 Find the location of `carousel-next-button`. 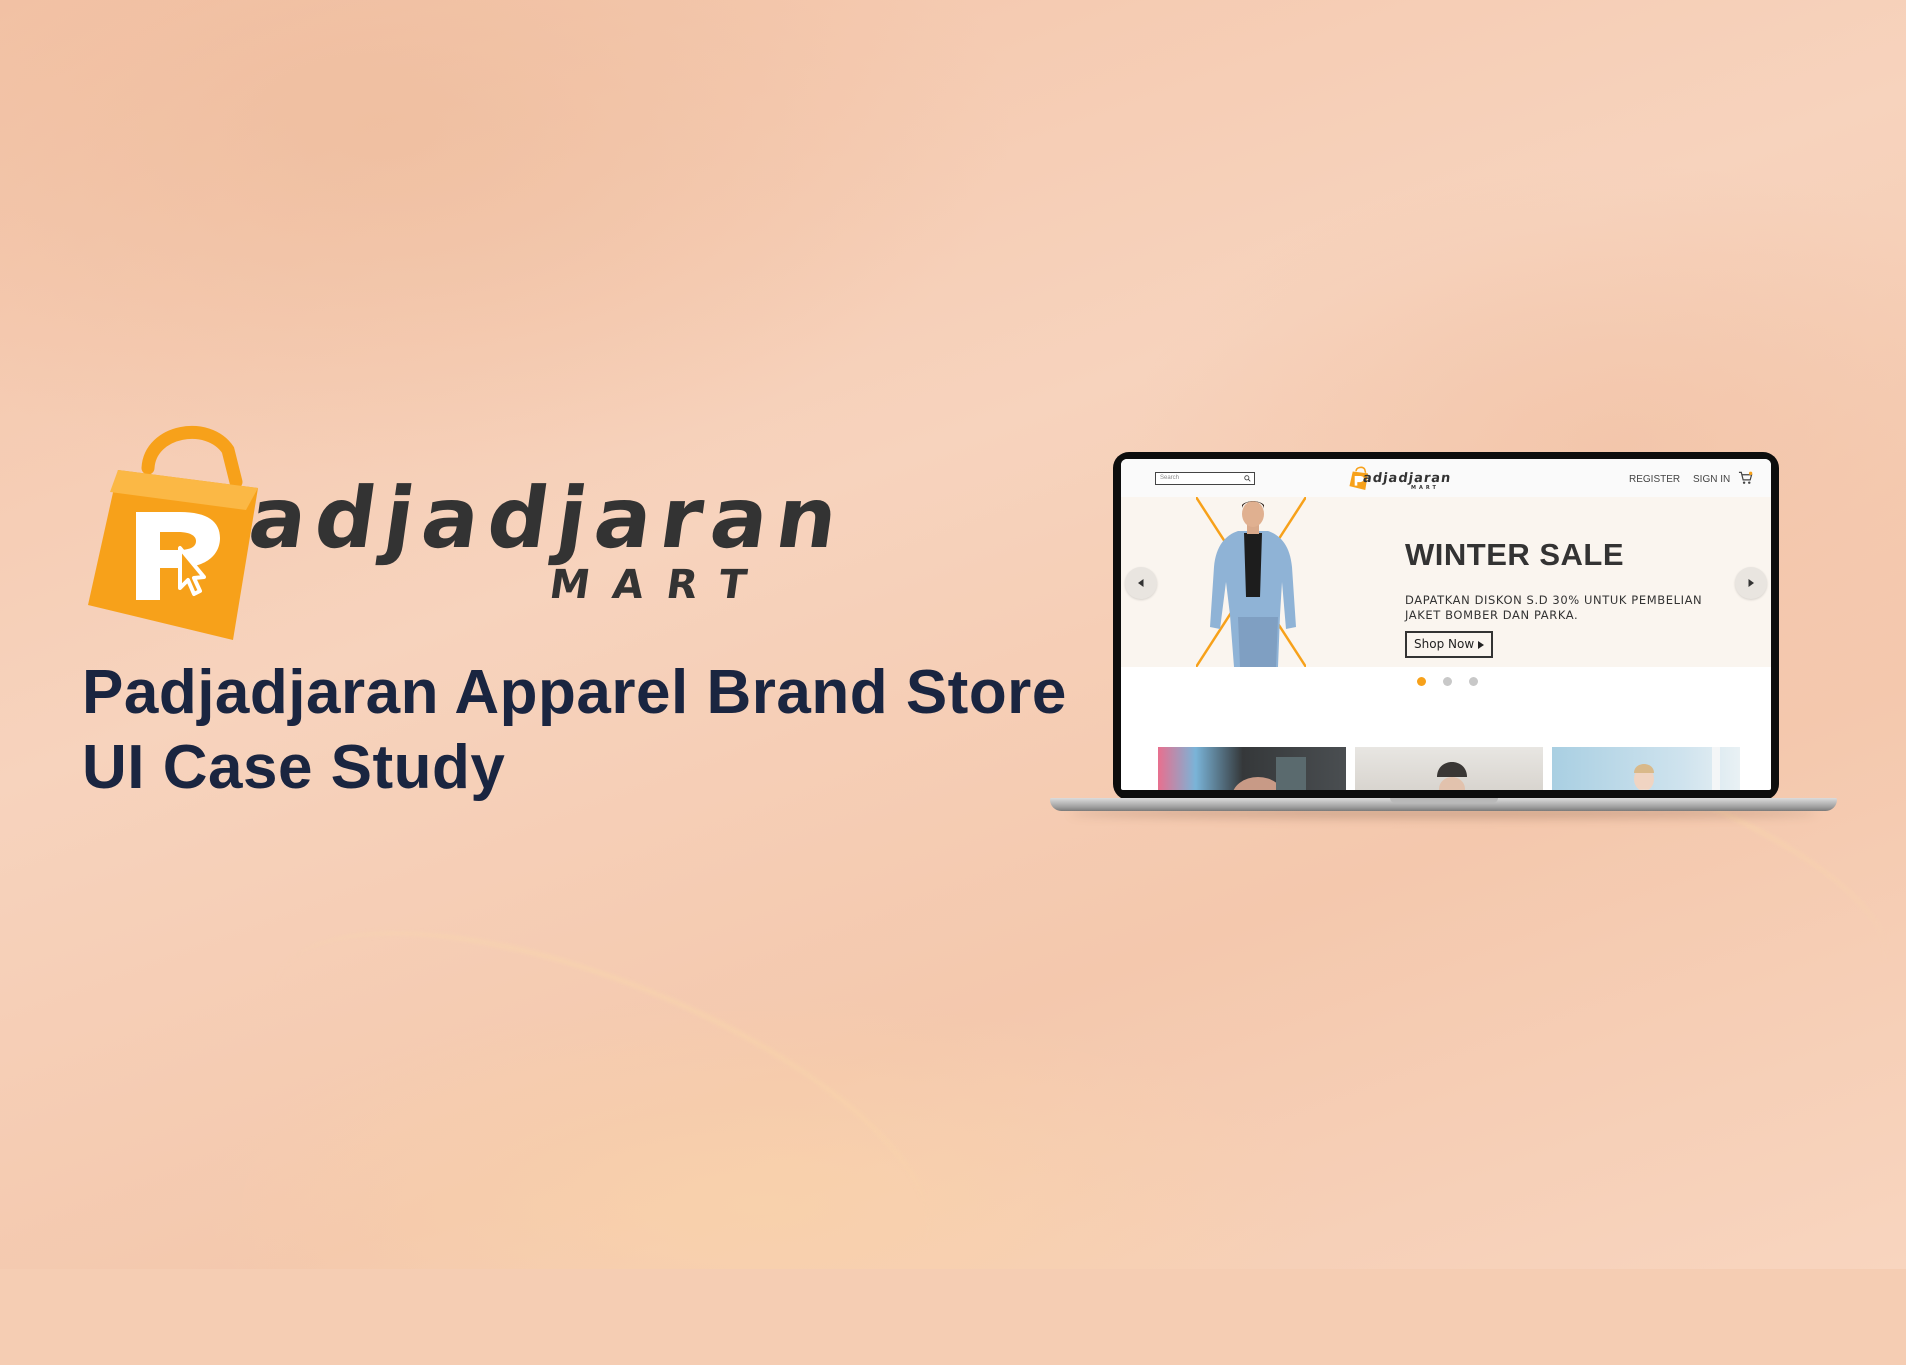

carousel-next-button is located at coordinates (1751, 583).